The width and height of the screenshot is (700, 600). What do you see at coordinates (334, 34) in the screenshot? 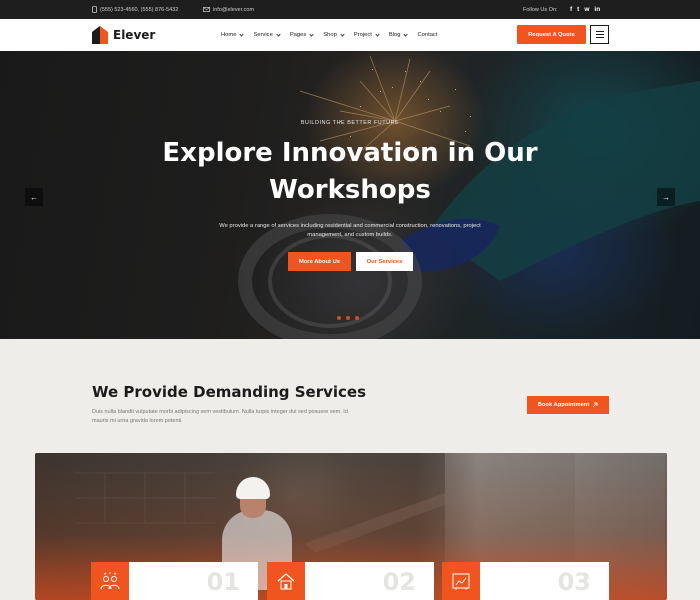
I see `nav-item-shop: Shop` at bounding box center [334, 34].